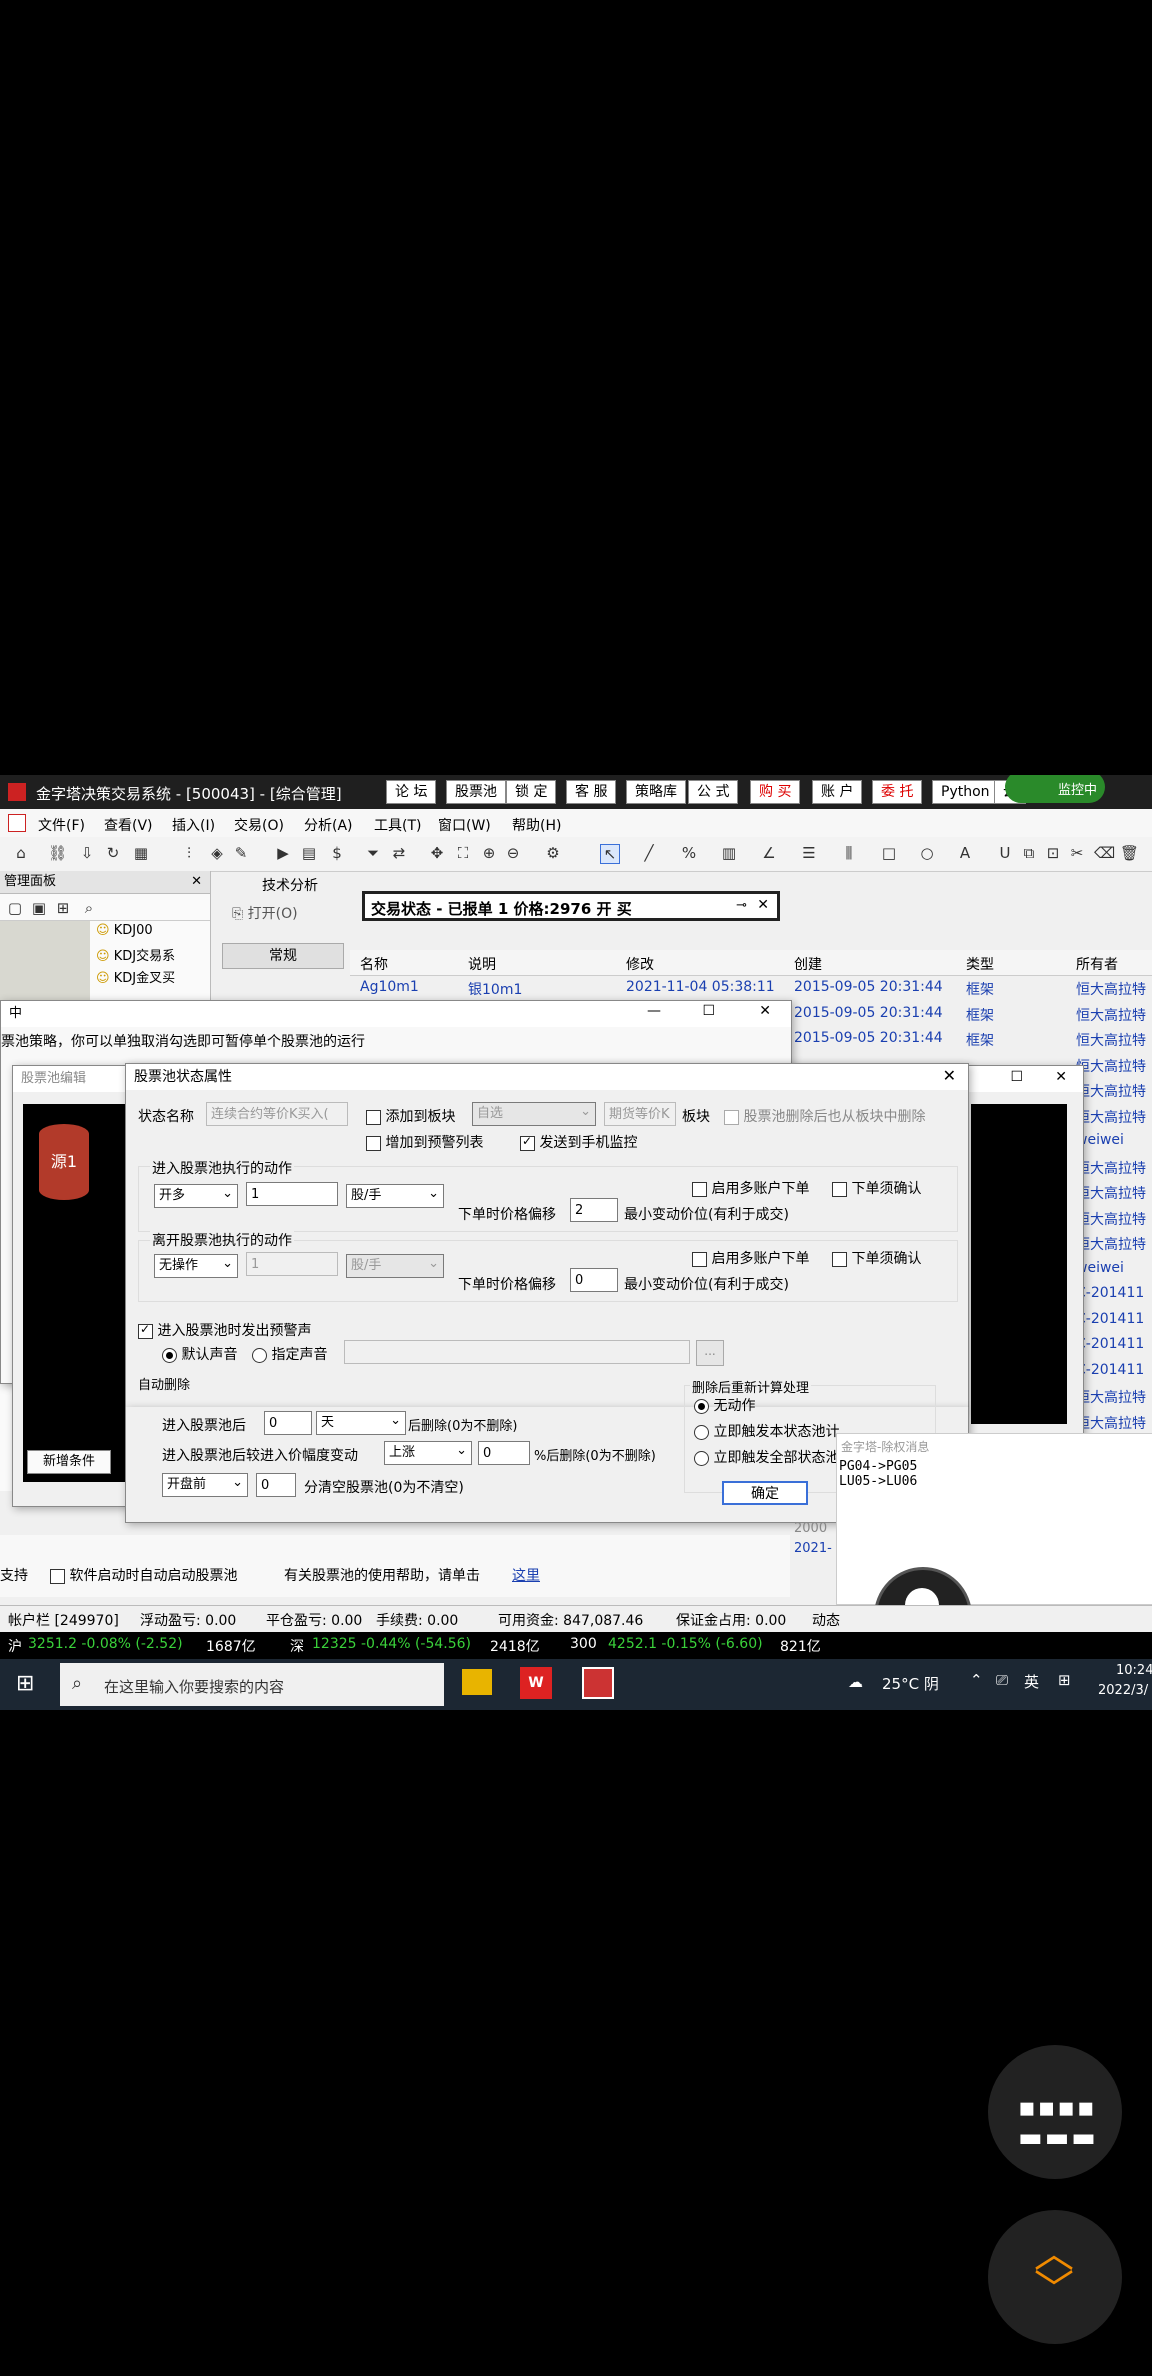 The width and height of the screenshot is (1152, 2376). What do you see at coordinates (1005, 853) in the screenshot?
I see `magnet-icon: U` at bounding box center [1005, 853].